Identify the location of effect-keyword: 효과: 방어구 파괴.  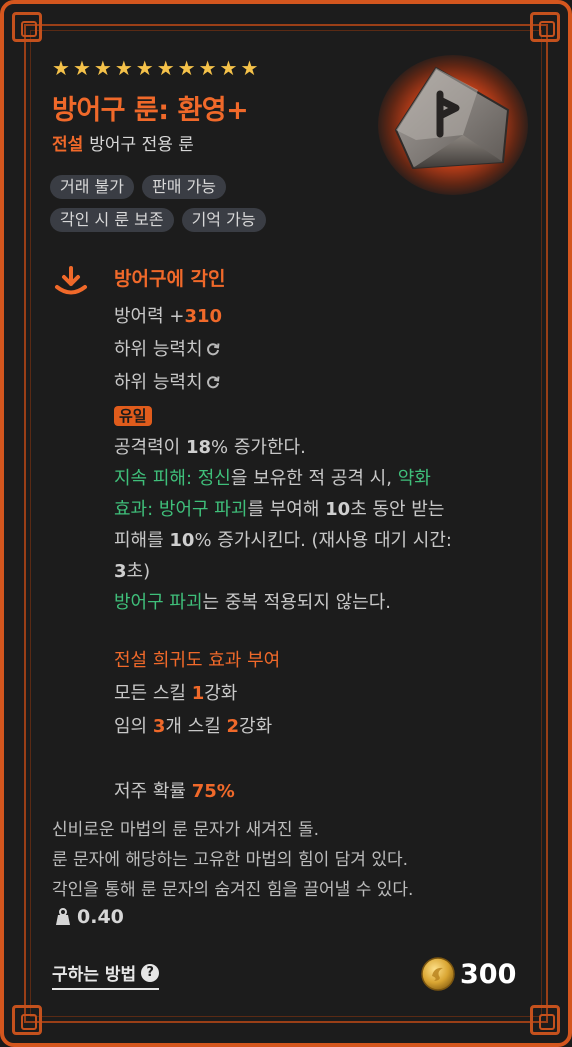
(181, 509).